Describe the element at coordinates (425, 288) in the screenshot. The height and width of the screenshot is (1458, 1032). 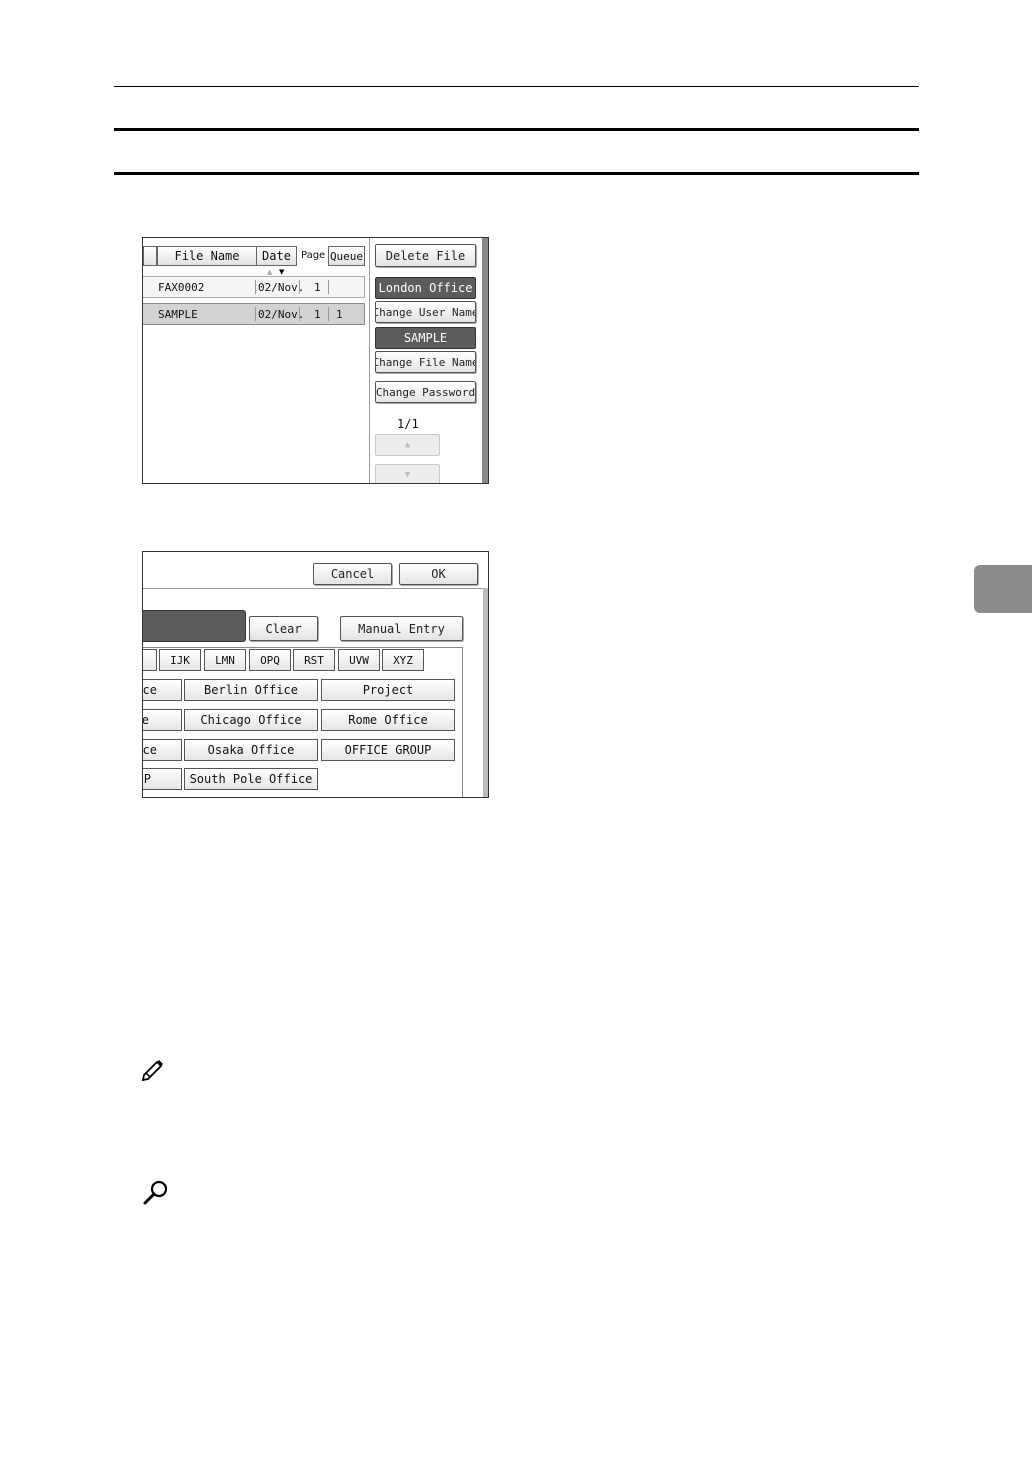
I see `user-name-display: London Office` at that location.